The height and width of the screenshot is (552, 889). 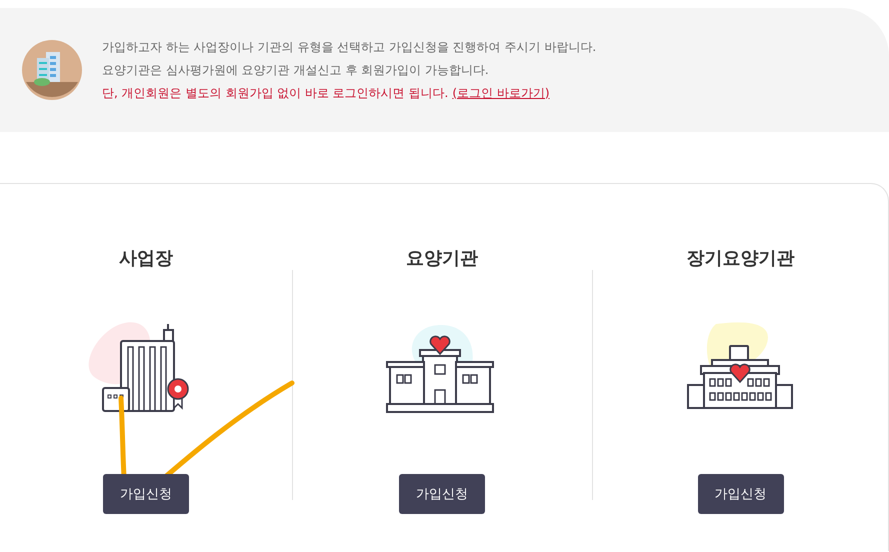 I want to click on type-title: 요양기관, so click(x=442, y=259).